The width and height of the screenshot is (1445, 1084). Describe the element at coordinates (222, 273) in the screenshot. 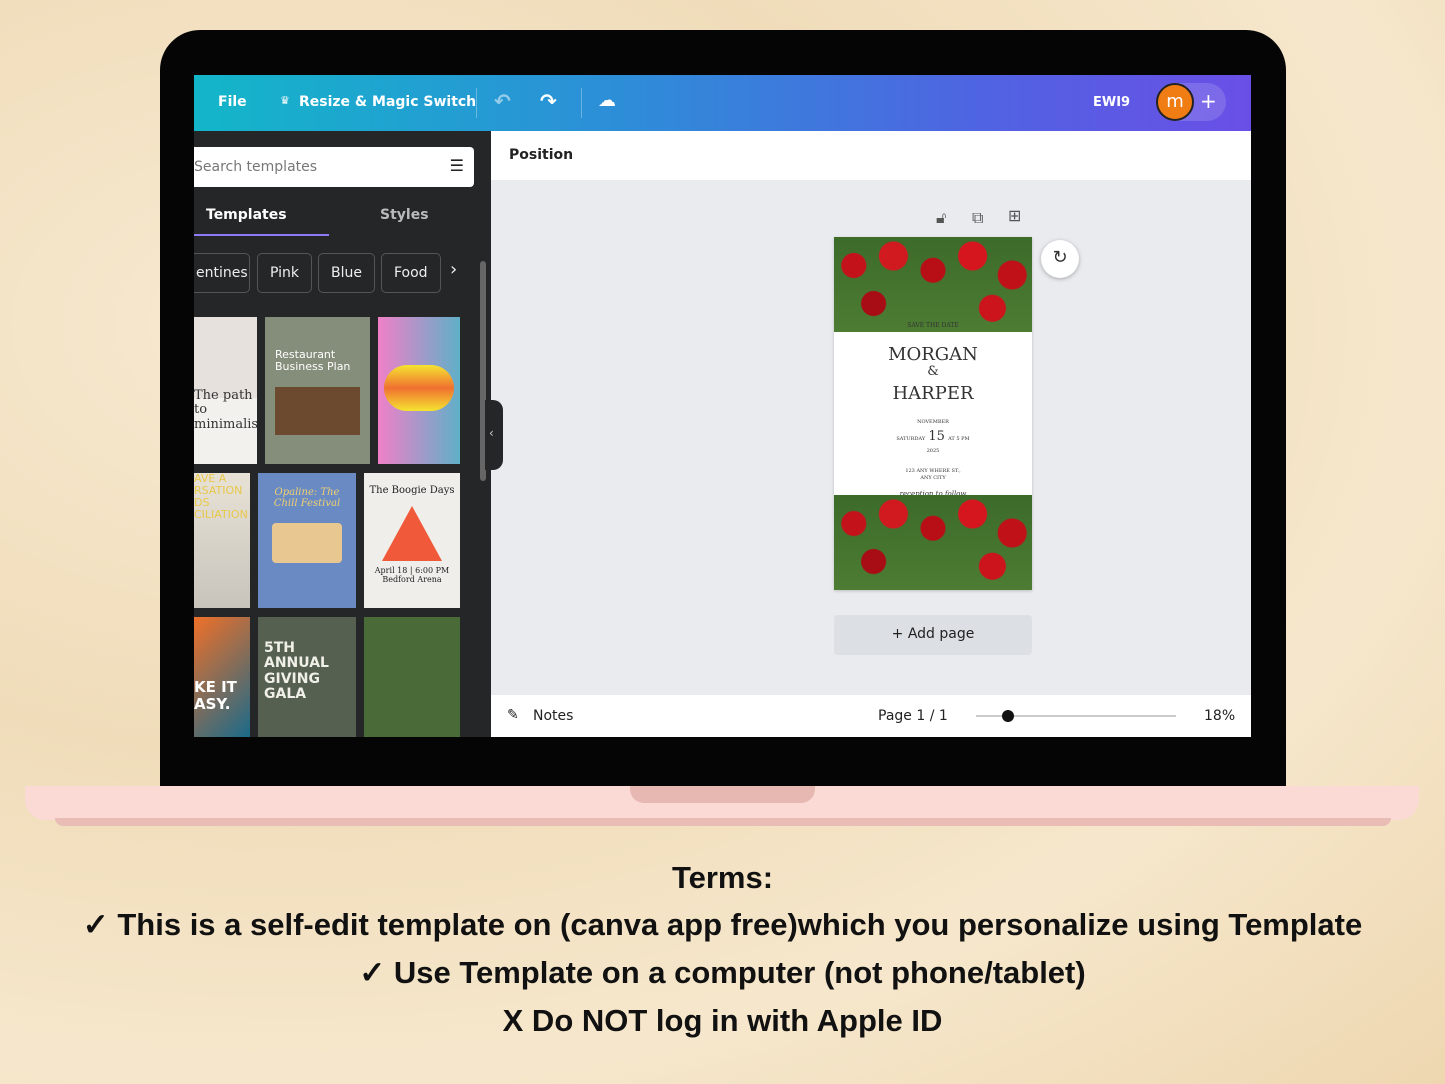

I see `chip-valentines: entines` at that location.